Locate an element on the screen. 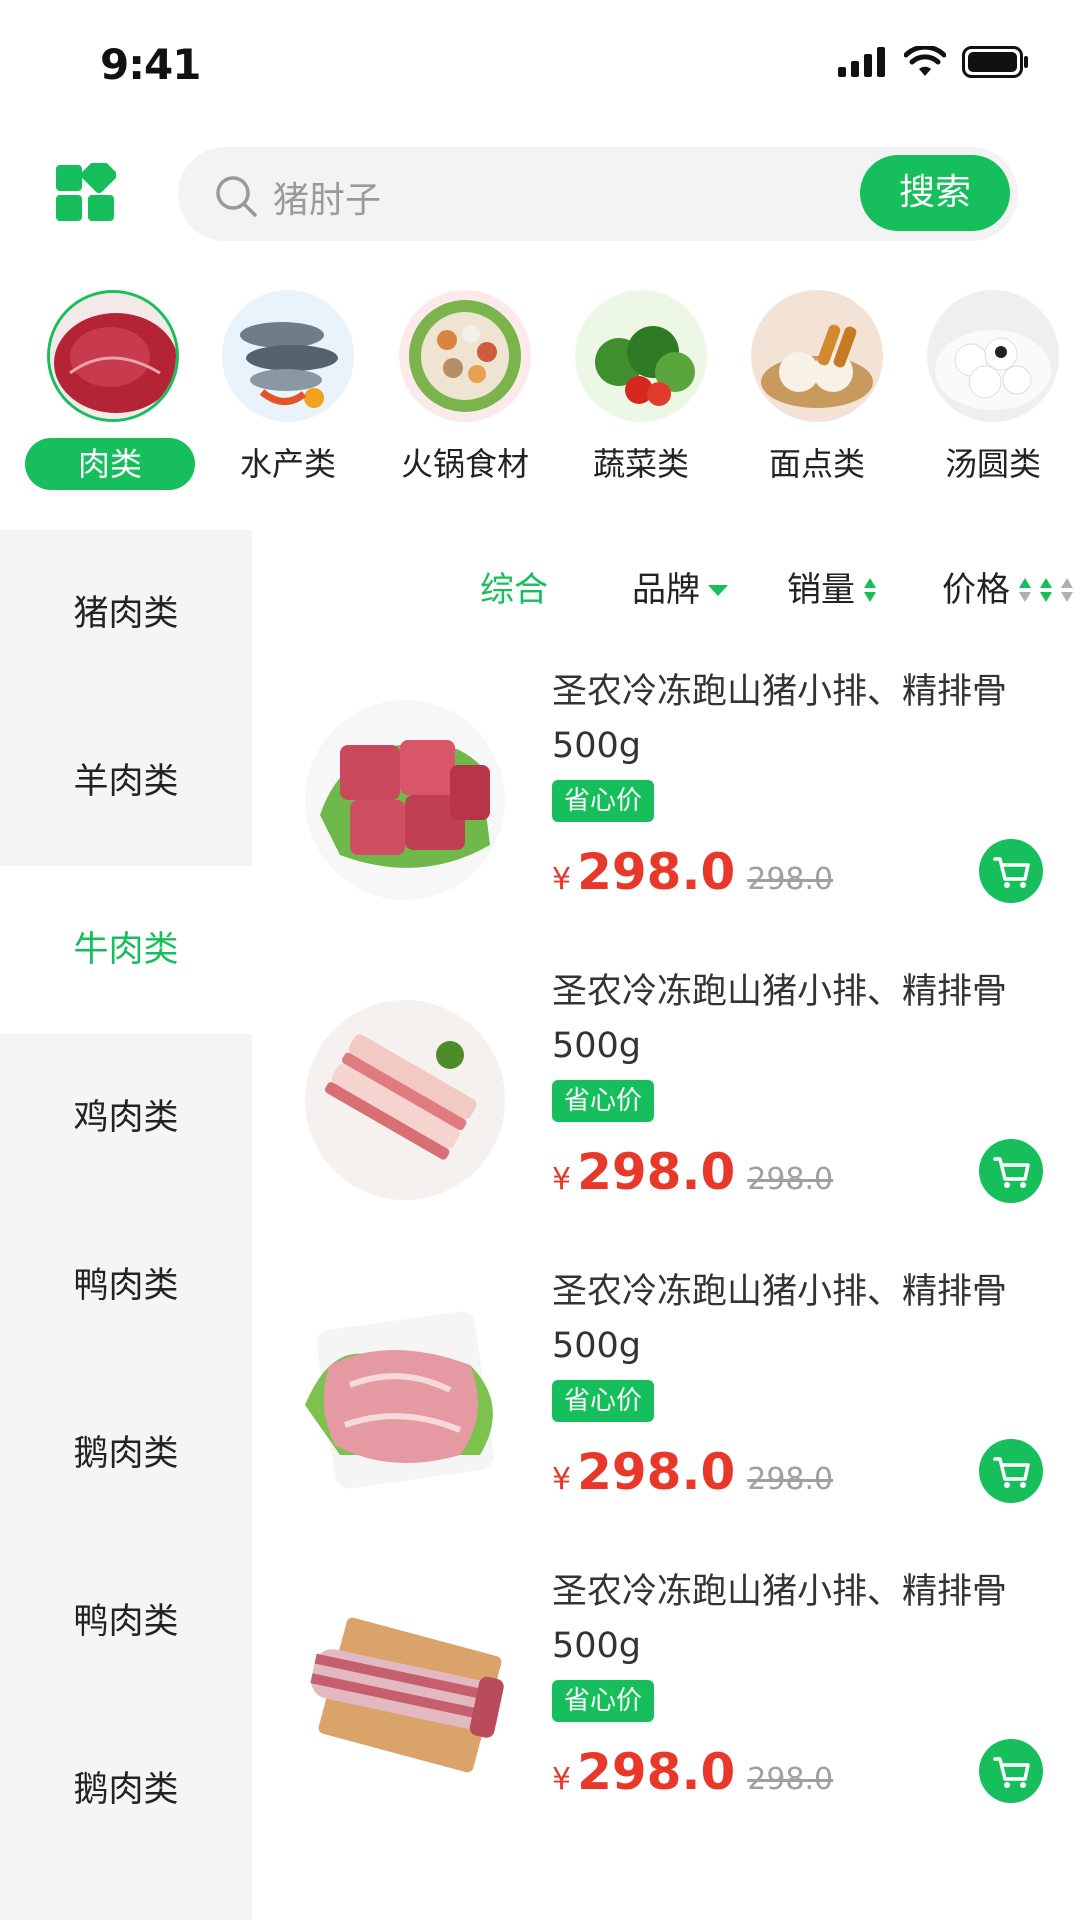 The image size is (1080, 1920). category-label: 水产类 is located at coordinates (287, 464).